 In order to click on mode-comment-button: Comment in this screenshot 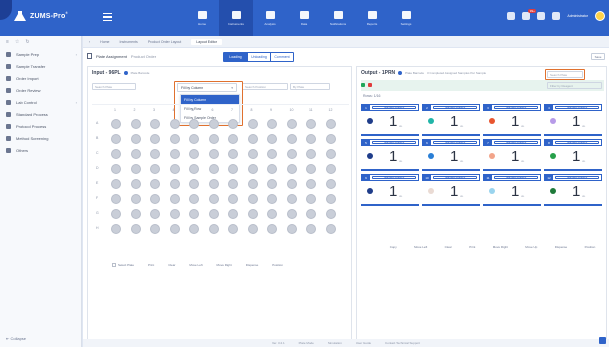, I will do `click(281, 57)`.